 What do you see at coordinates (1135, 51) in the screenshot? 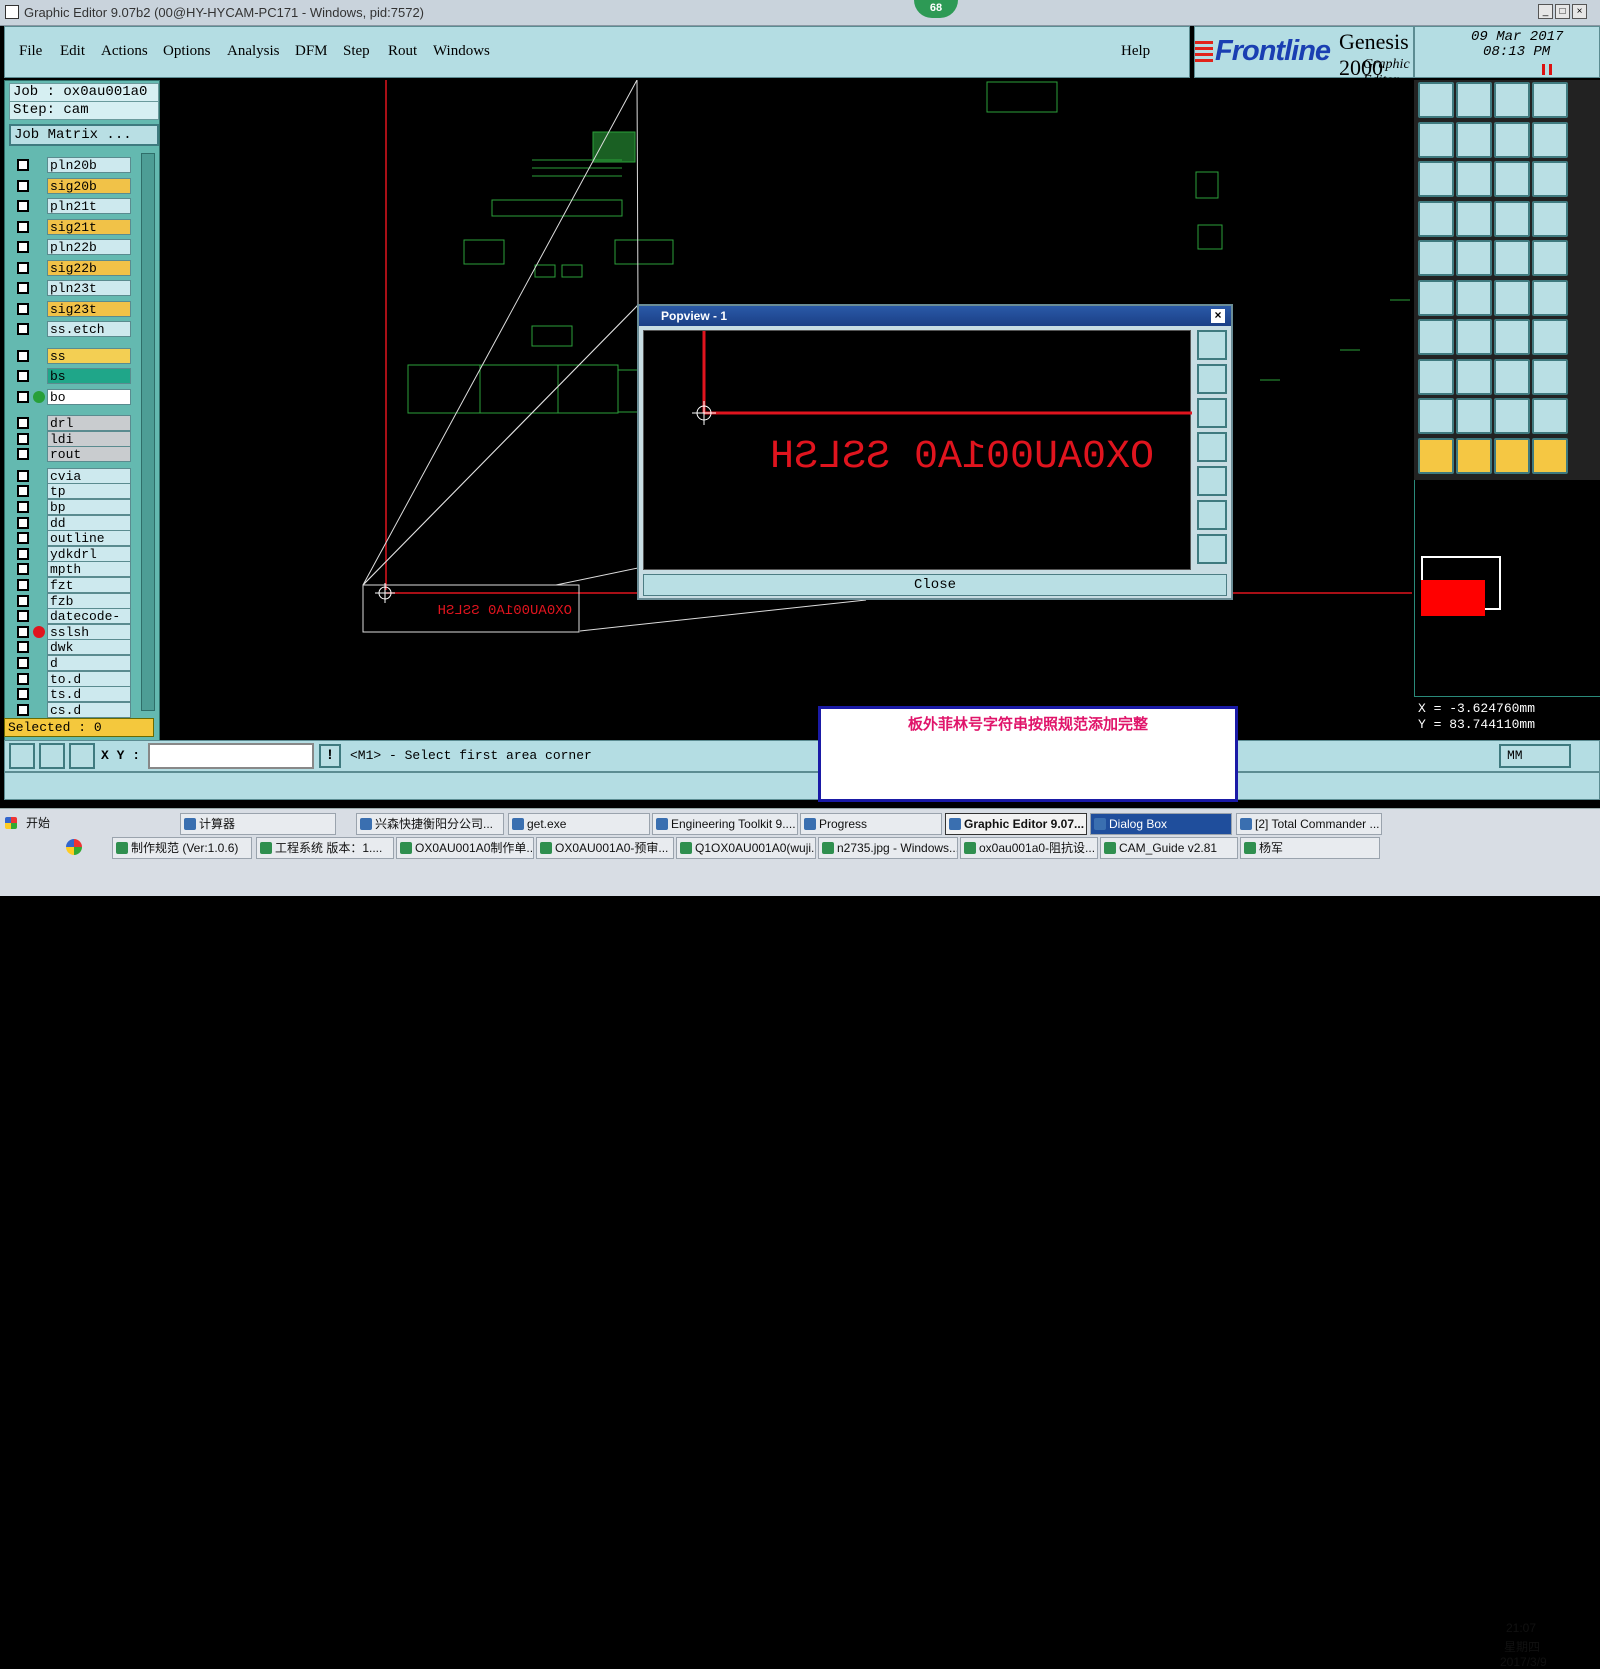
I see `menu-help: Help` at bounding box center [1135, 51].